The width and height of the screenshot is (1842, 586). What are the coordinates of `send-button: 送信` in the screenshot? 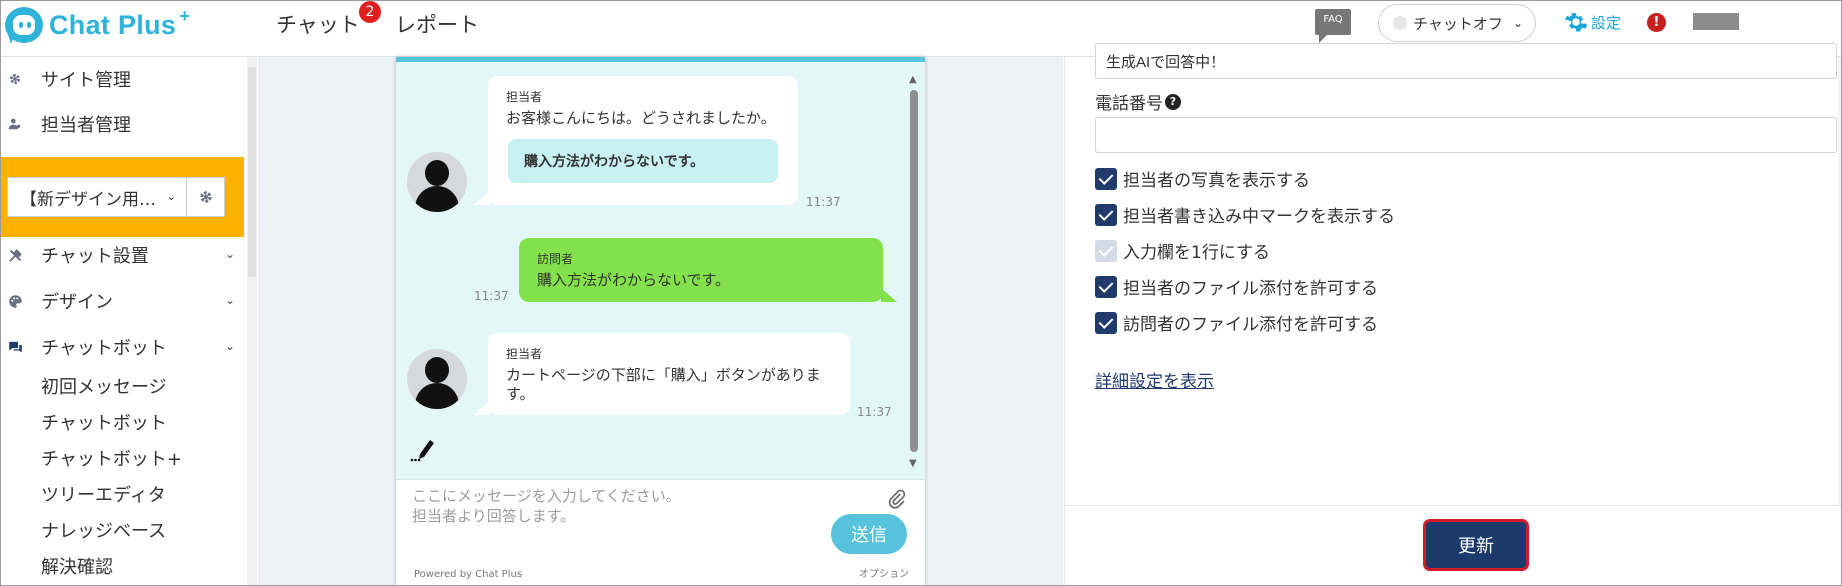 It's located at (869, 534).